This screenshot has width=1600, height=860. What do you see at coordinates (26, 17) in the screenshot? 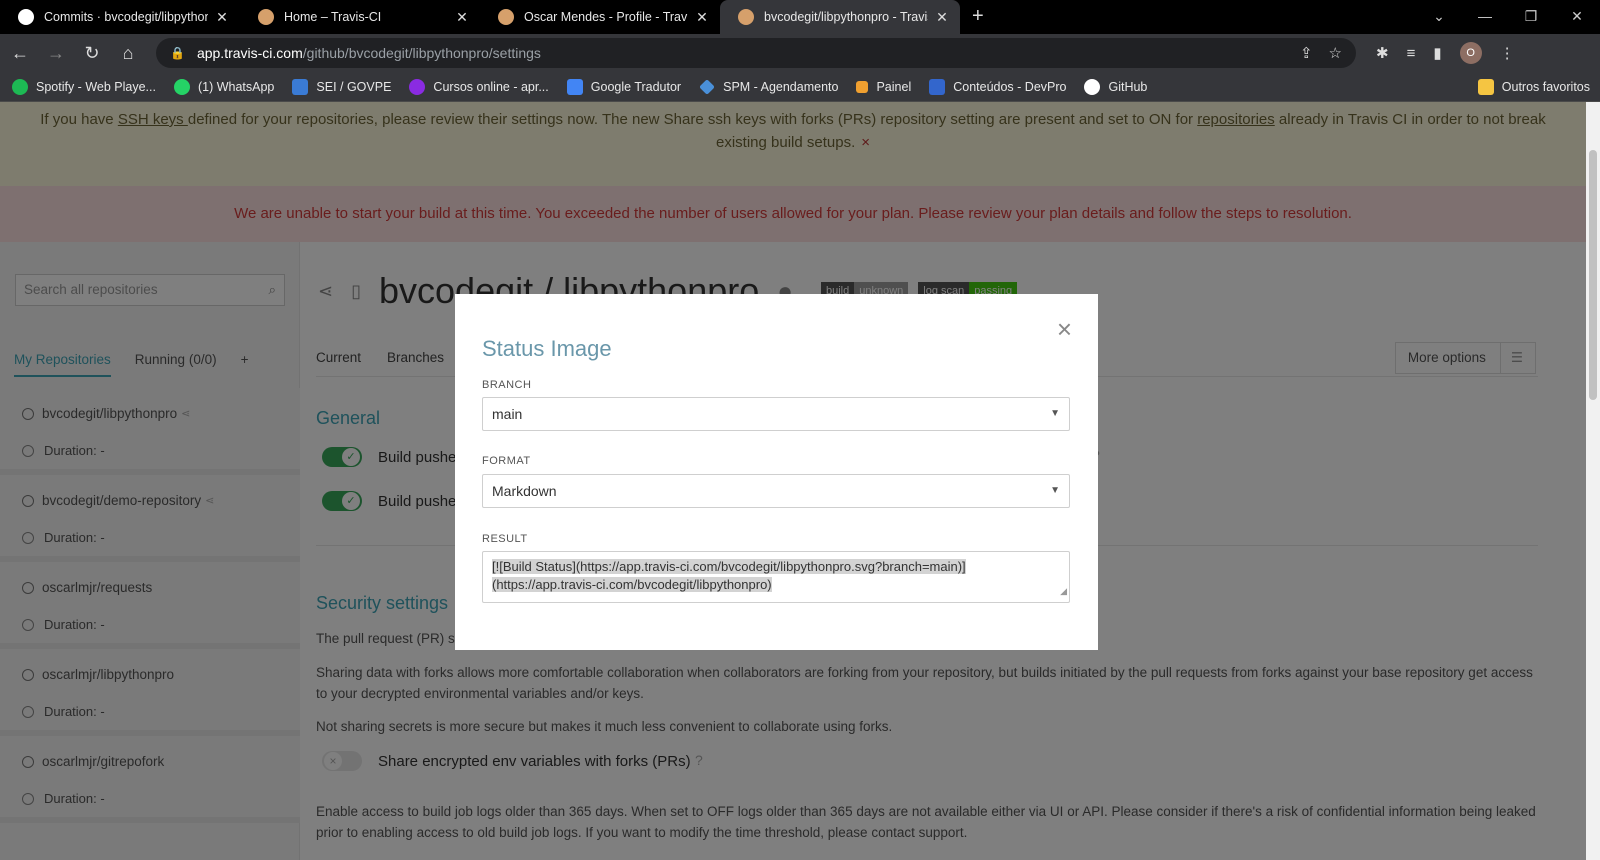
I see `github-favicon-icon` at bounding box center [26, 17].